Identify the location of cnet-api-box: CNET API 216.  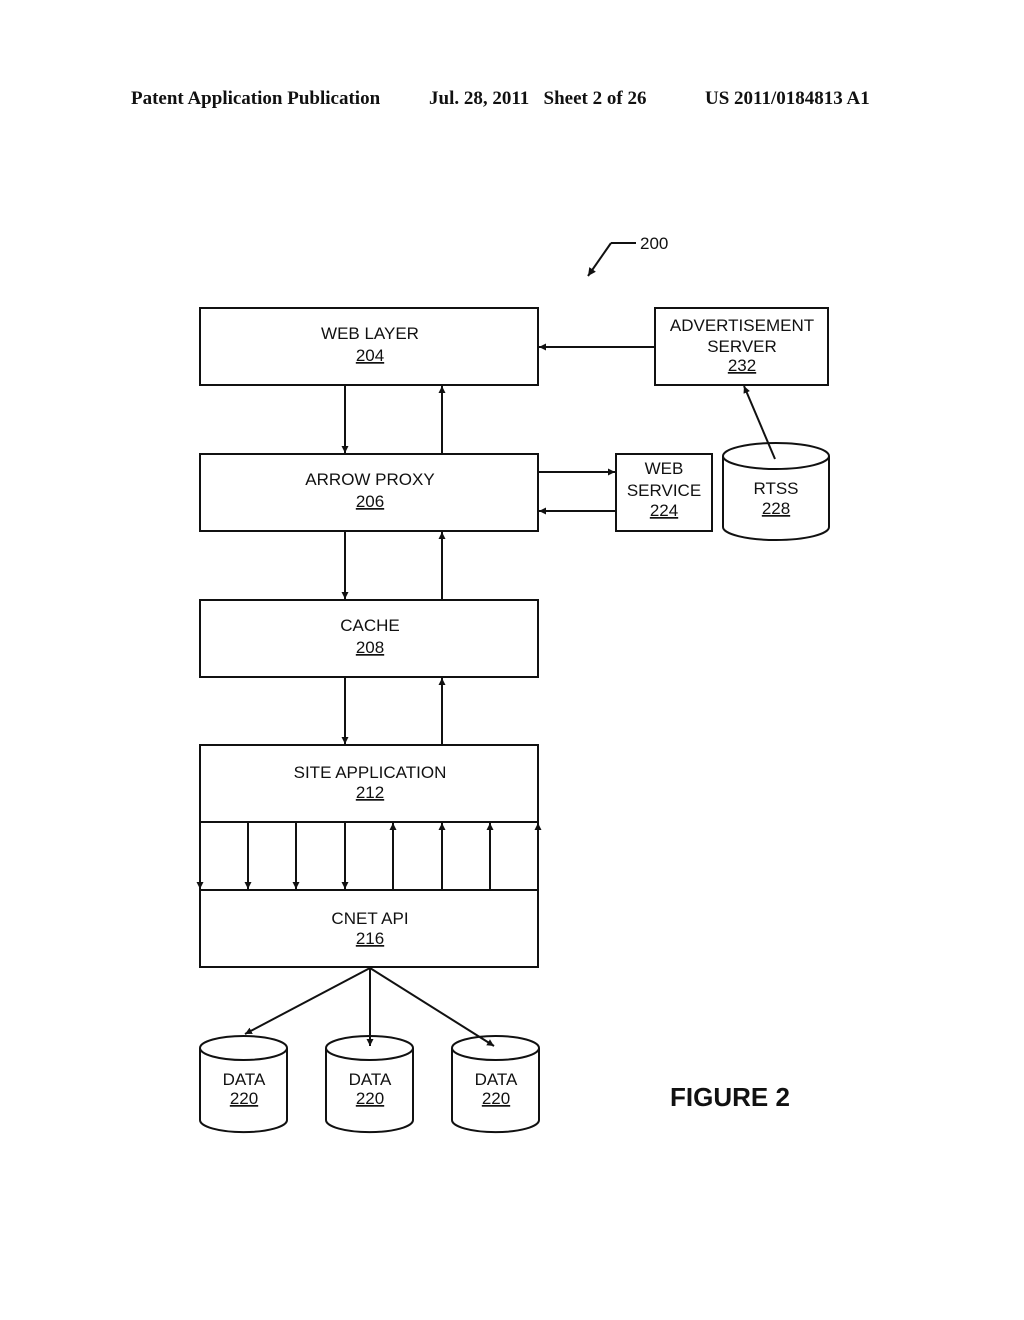
(369, 928).